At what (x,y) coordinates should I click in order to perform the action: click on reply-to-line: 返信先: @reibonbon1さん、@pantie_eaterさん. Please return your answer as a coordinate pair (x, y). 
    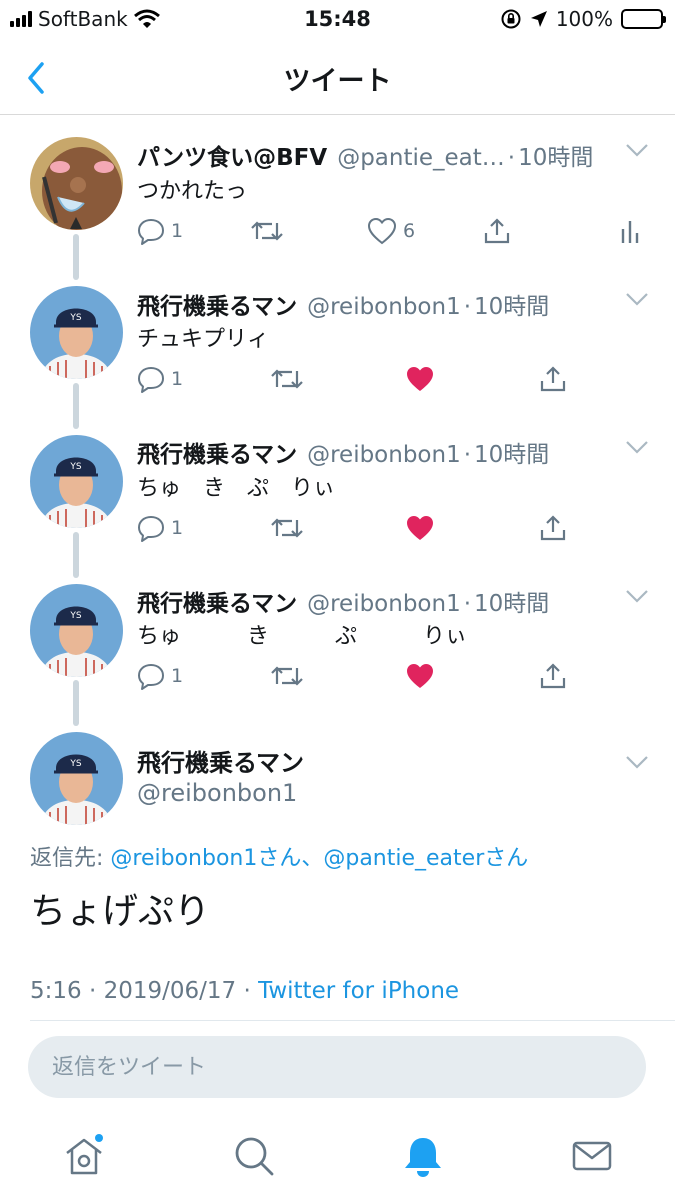
    Looking at the image, I should click on (279, 856).